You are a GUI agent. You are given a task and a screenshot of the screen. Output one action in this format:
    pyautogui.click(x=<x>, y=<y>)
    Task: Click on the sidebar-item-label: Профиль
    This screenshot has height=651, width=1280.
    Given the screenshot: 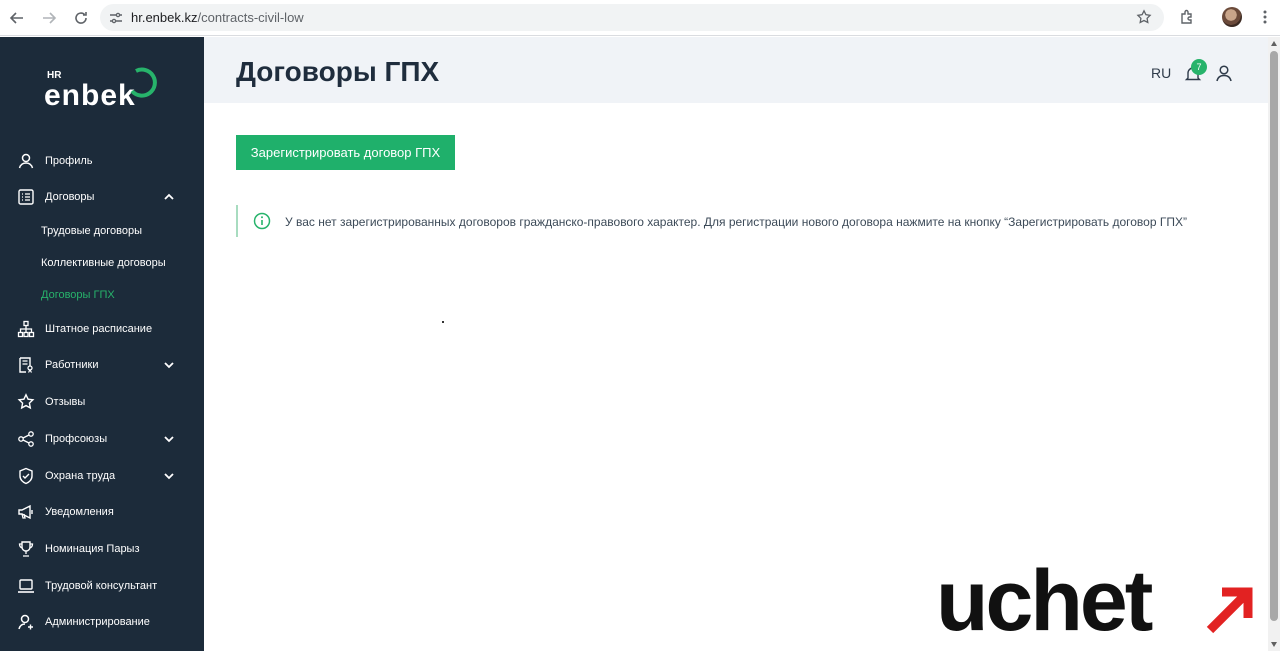 What is the action you would take?
    pyautogui.click(x=69, y=161)
    